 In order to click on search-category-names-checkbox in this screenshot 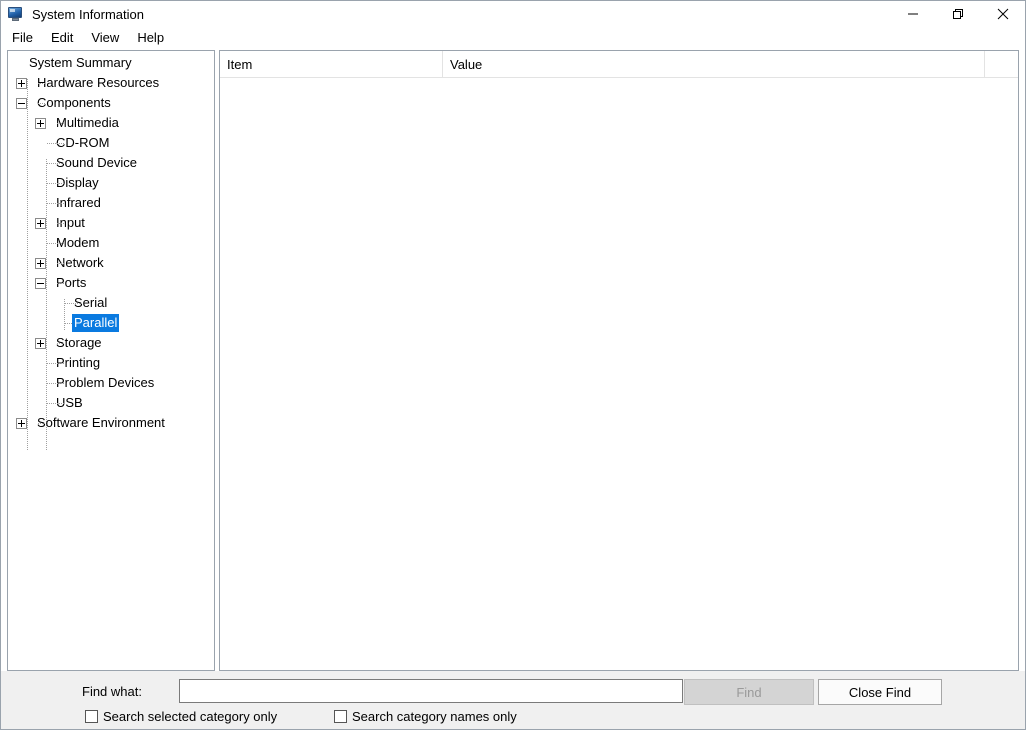, I will do `click(340, 716)`.